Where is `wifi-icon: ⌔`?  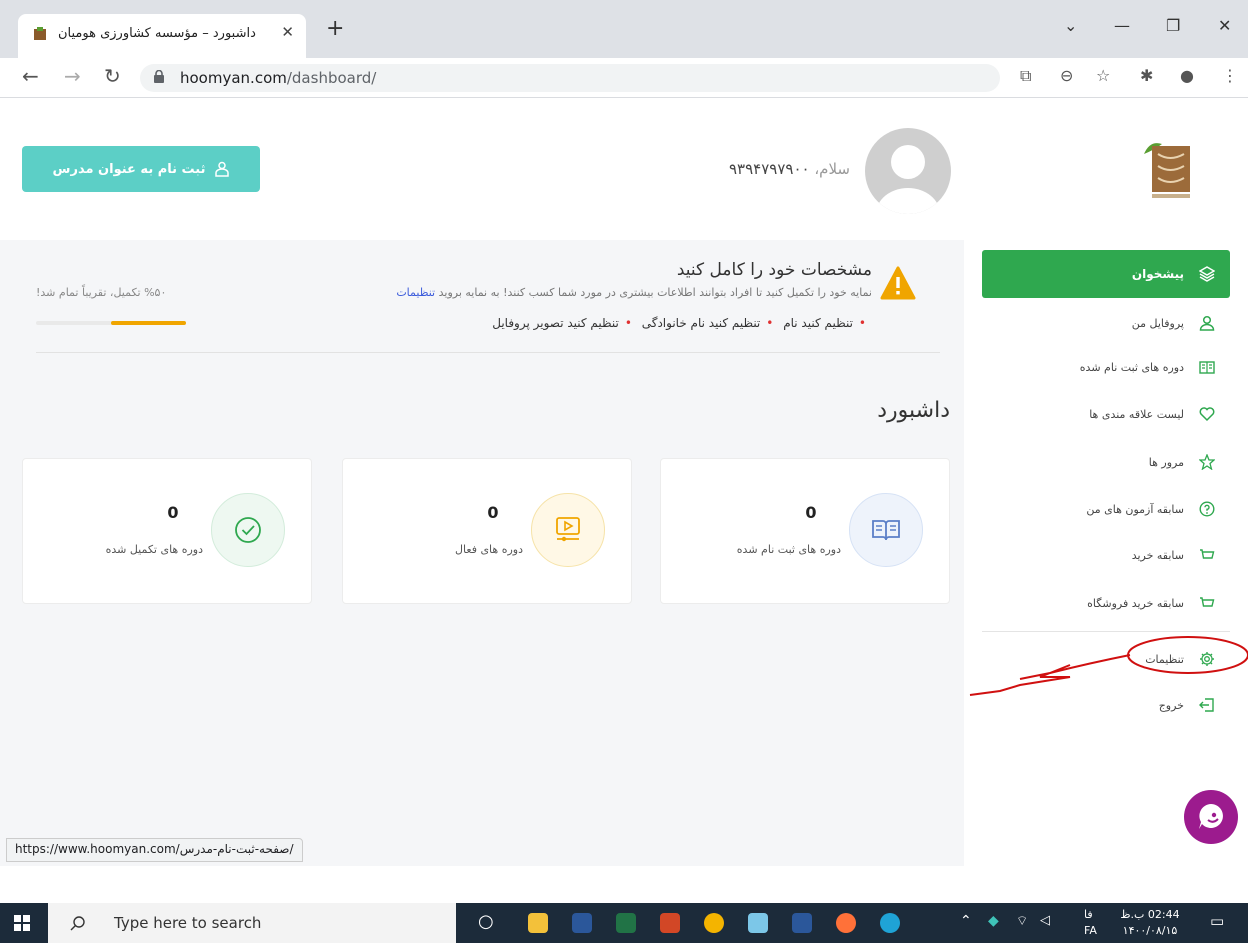
wifi-icon: ⌔ is located at coordinates (1022, 921).